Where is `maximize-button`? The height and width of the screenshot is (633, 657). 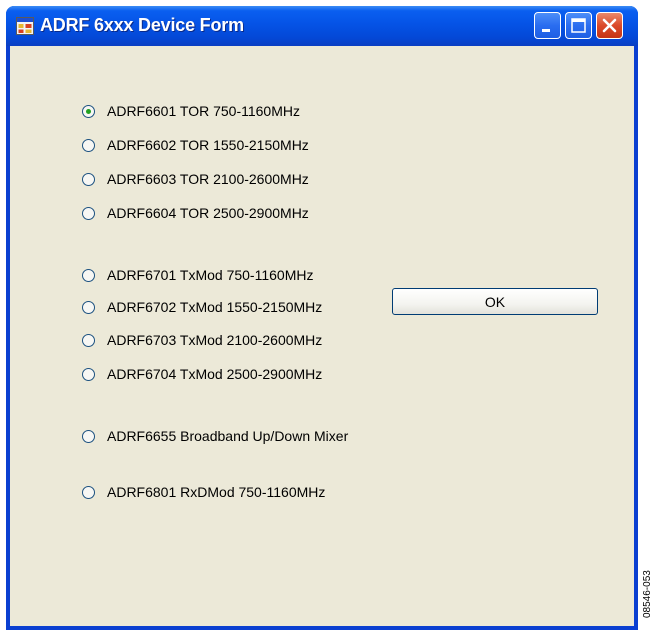 maximize-button is located at coordinates (578, 25).